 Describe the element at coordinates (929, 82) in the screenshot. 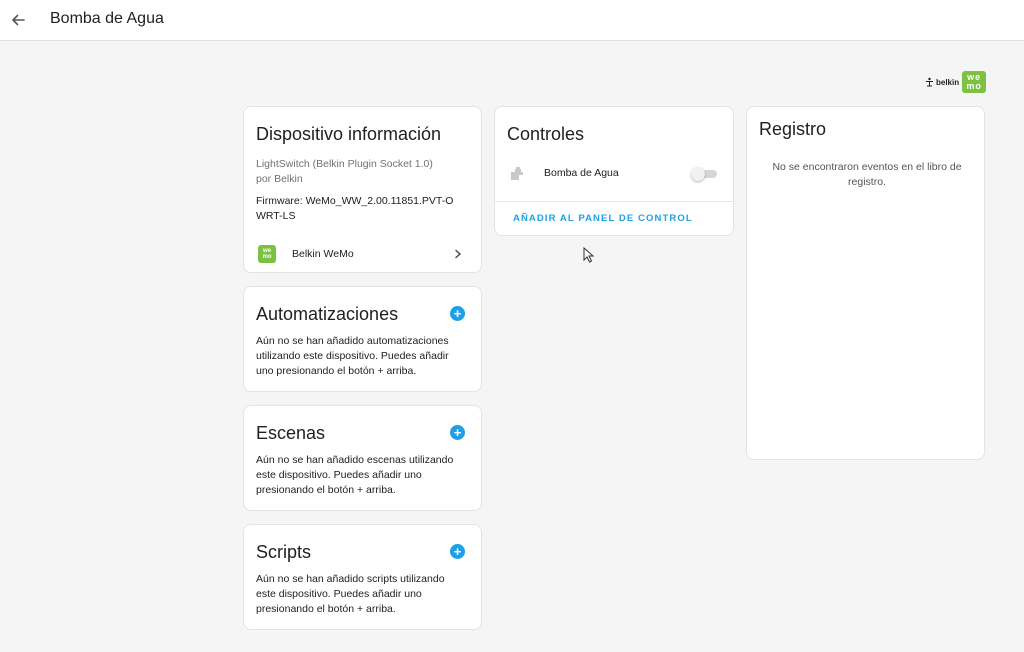

I see `belkin-icon` at that location.